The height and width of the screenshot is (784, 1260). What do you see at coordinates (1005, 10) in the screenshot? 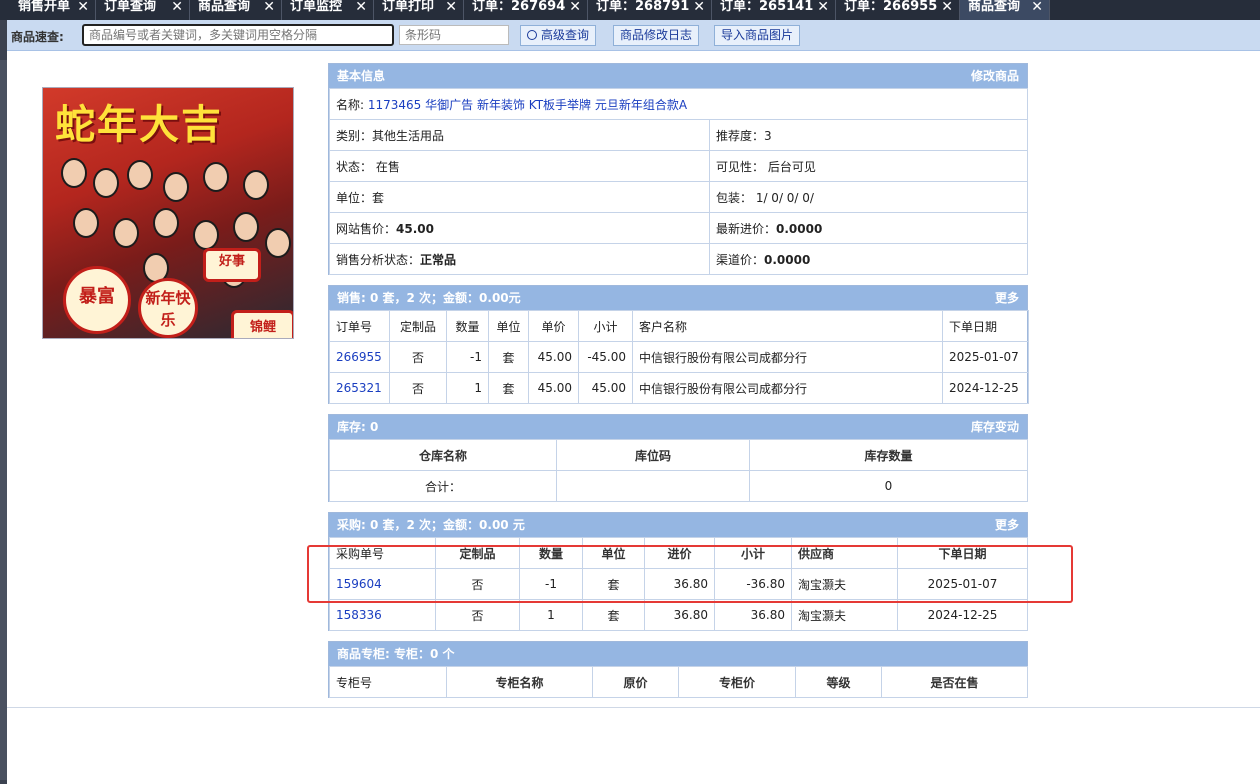
I see `tab-product-query-active: 商品查询 ✕` at bounding box center [1005, 10].